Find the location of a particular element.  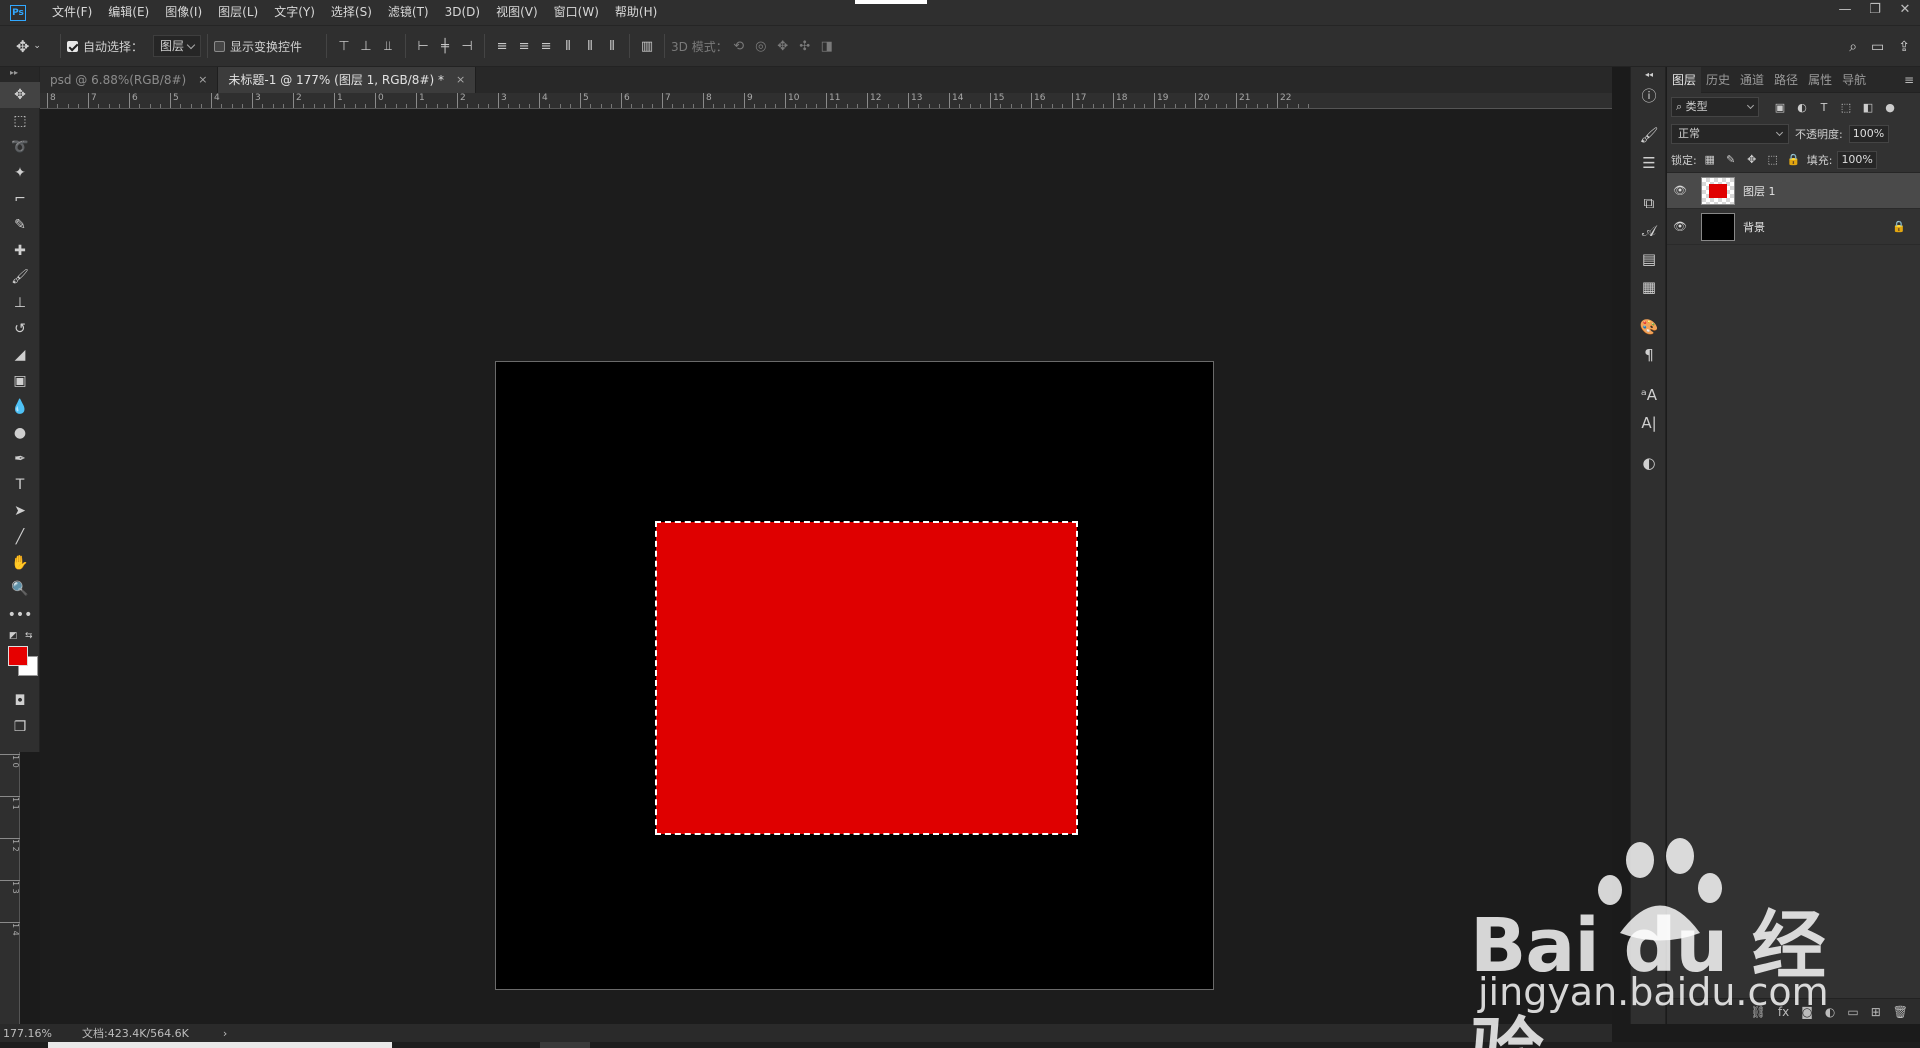

move-tool-preset-icon: ✥ ⌄ is located at coordinates (35, 46).